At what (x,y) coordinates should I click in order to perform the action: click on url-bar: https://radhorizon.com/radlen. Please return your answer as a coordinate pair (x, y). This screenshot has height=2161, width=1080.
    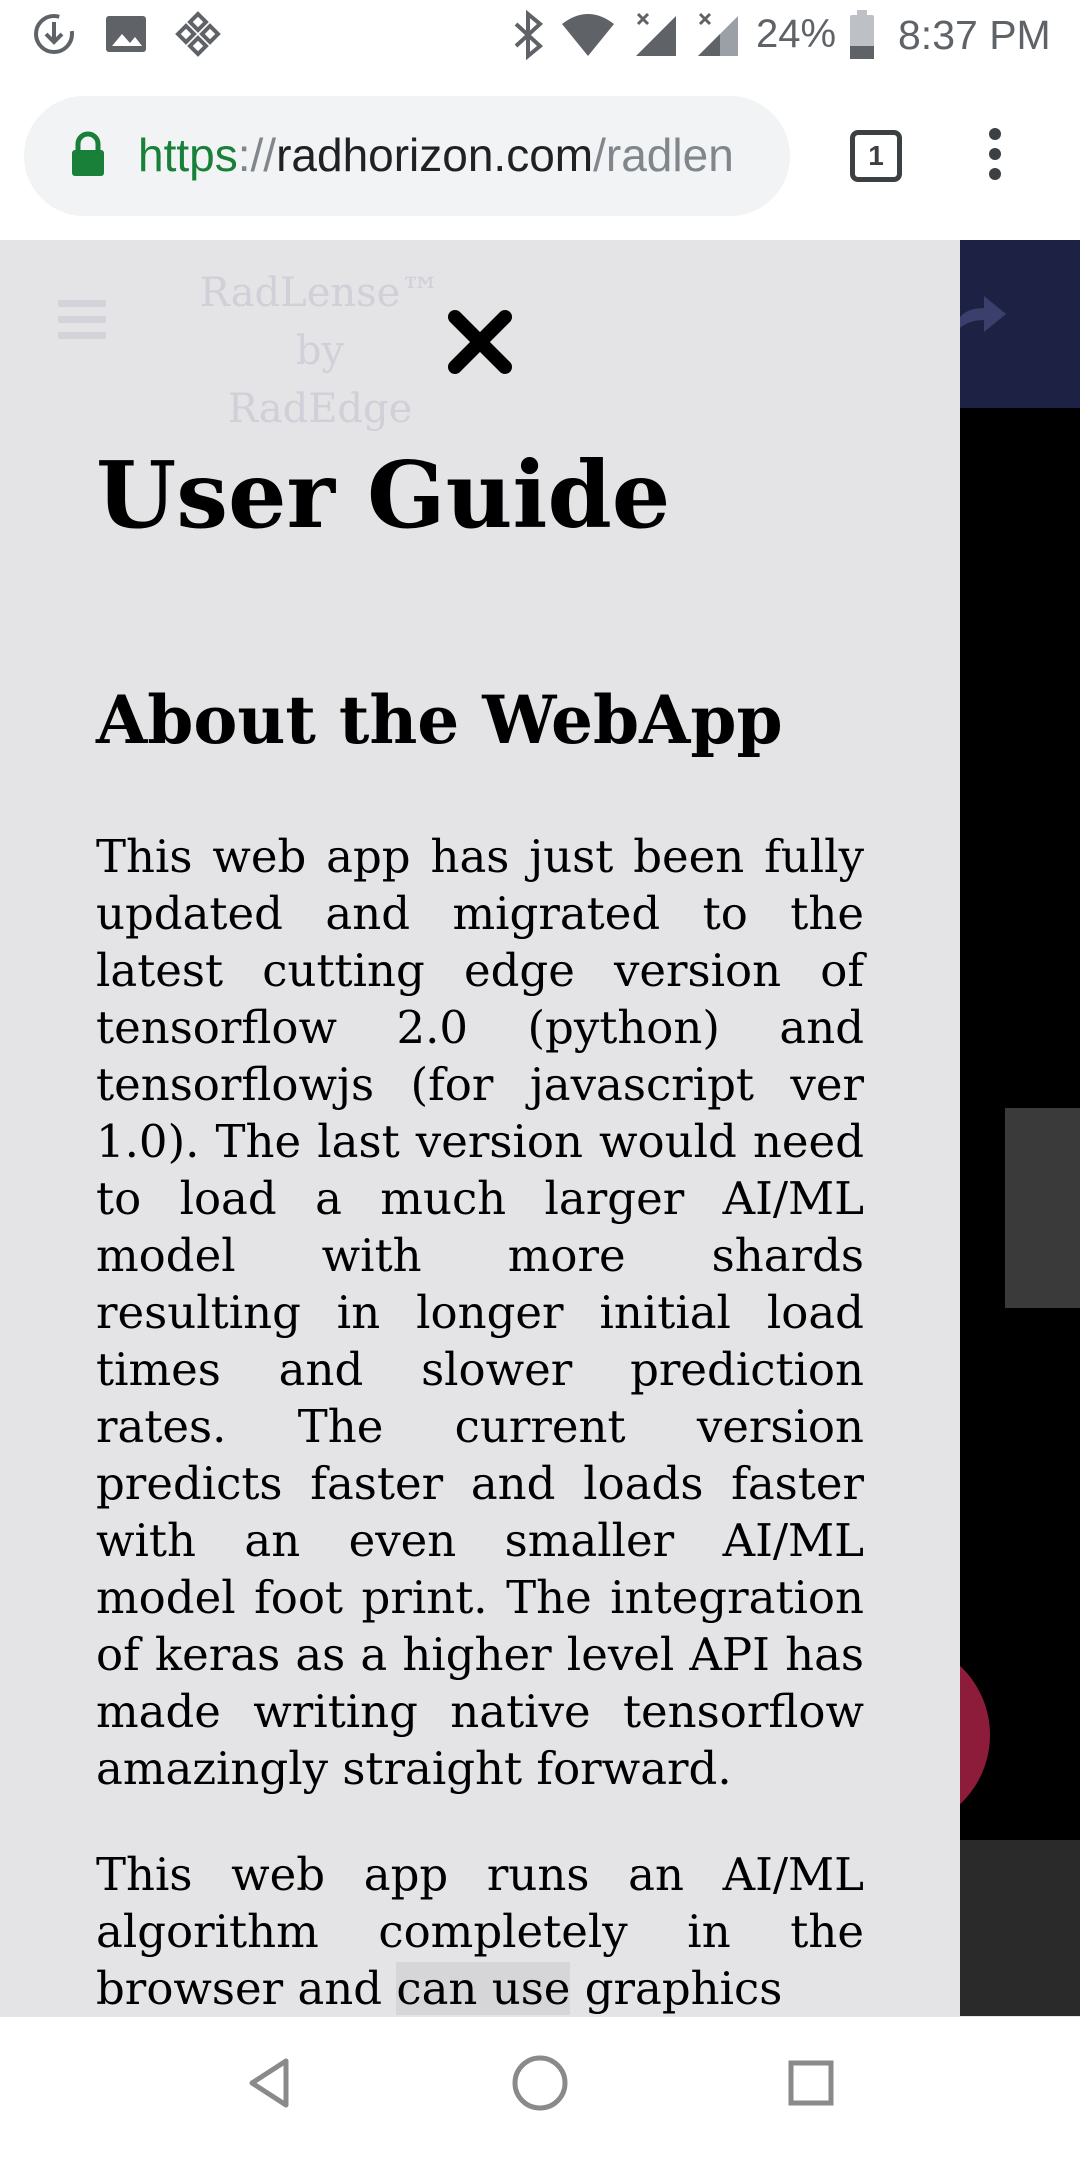
    Looking at the image, I should click on (407, 156).